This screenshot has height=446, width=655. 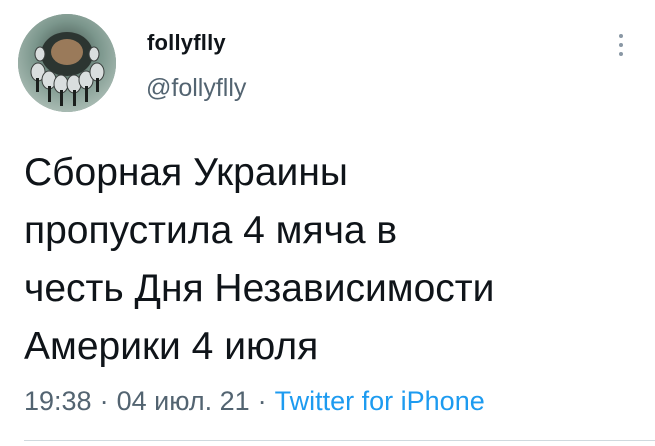 What do you see at coordinates (58, 401) in the screenshot?
I see `tweet-time: 19:38` at bounding box center [58, 401].